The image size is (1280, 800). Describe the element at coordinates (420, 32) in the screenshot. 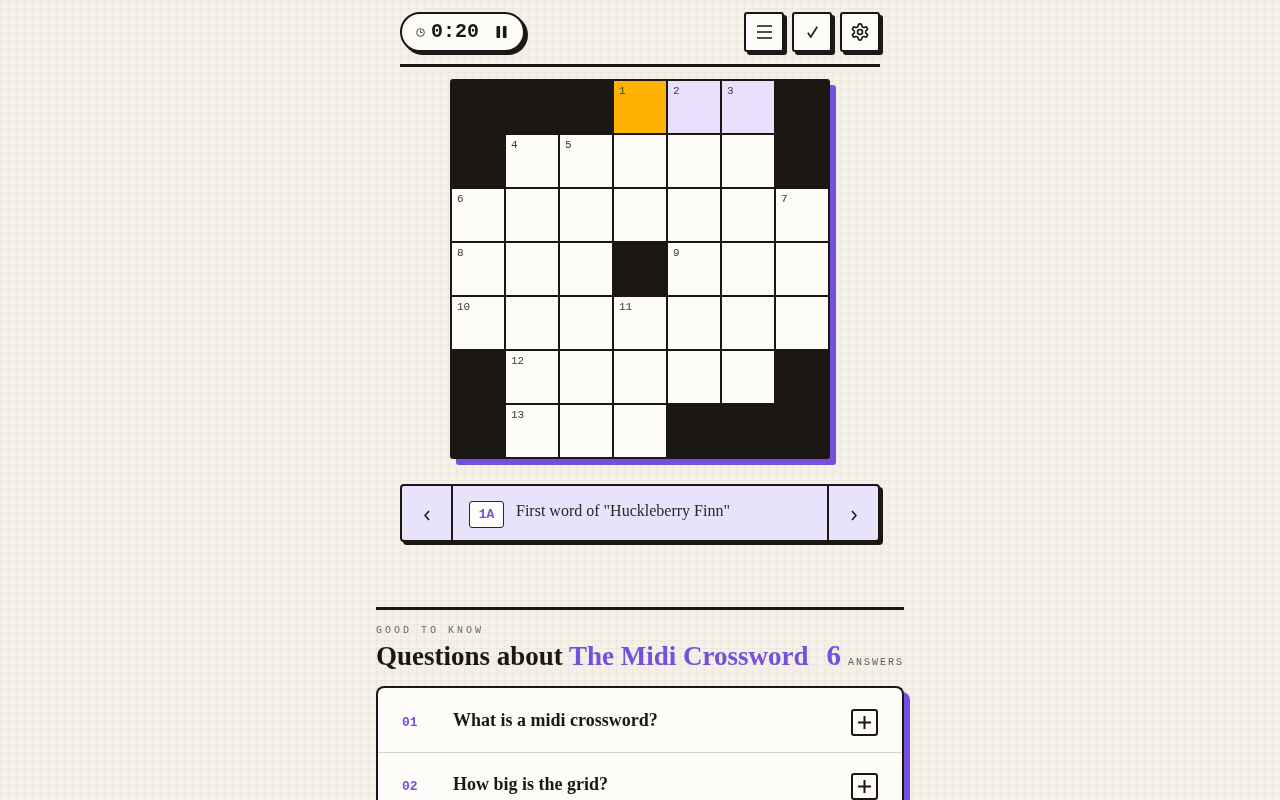

I see `clock-icon` at that location.